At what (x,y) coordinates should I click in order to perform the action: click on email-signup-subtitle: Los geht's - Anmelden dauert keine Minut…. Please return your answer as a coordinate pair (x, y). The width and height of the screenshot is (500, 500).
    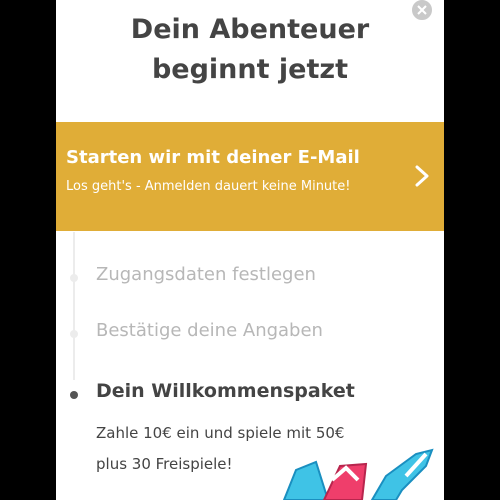
    Looking at the image, I should click on (208, 186).